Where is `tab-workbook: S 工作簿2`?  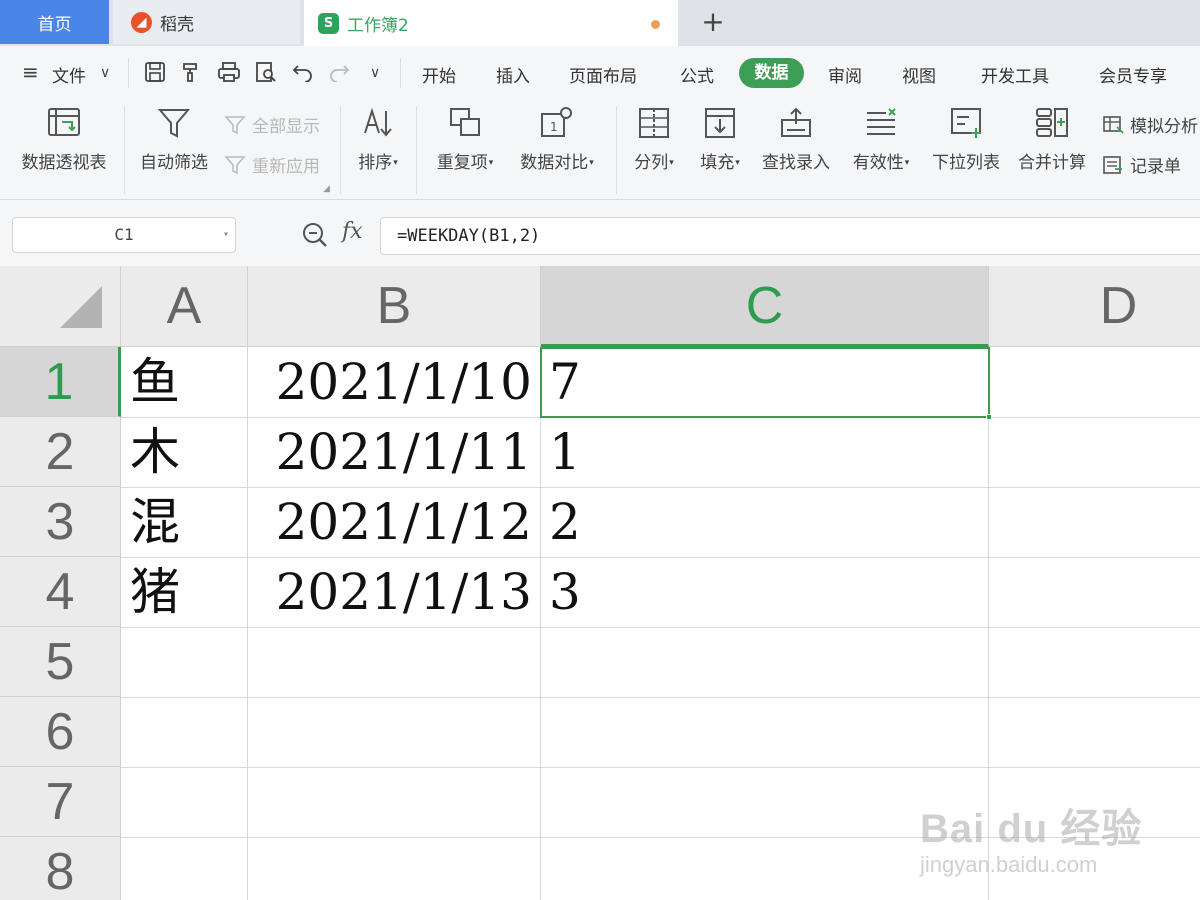
tab-workbook: S 工作簿2 is located at coordinates (491, 23).